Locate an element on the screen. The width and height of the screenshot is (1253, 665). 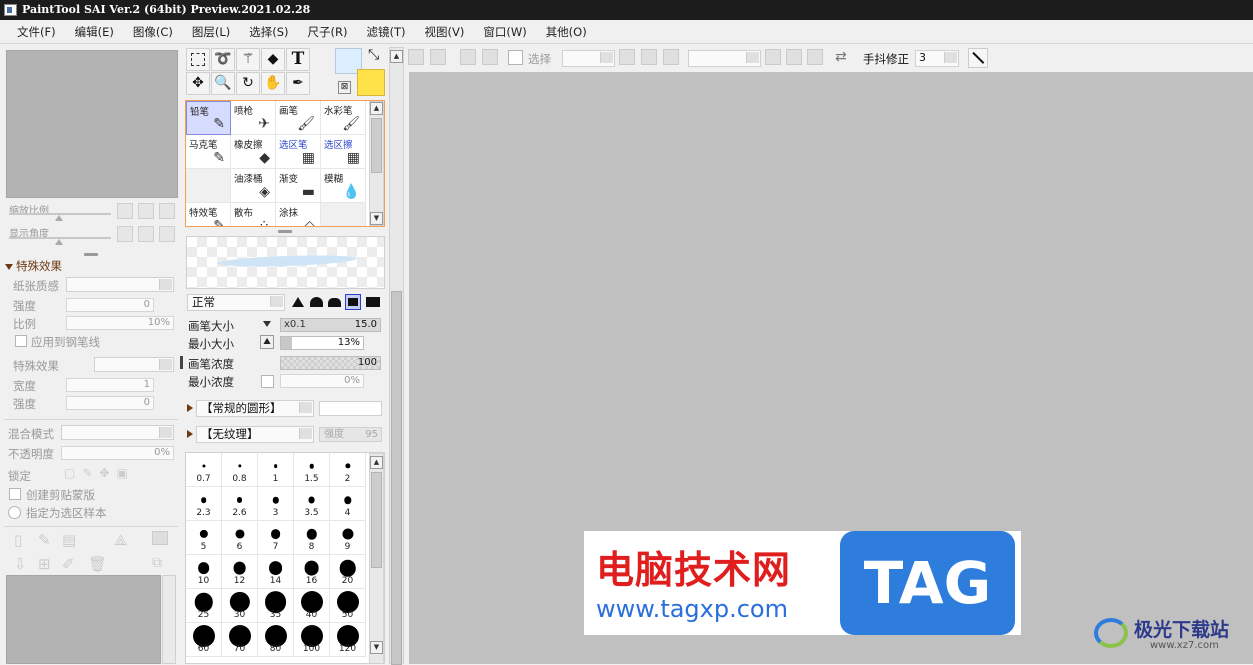
brush-size-preset: 0.7 is located at coordinates (204, 470).